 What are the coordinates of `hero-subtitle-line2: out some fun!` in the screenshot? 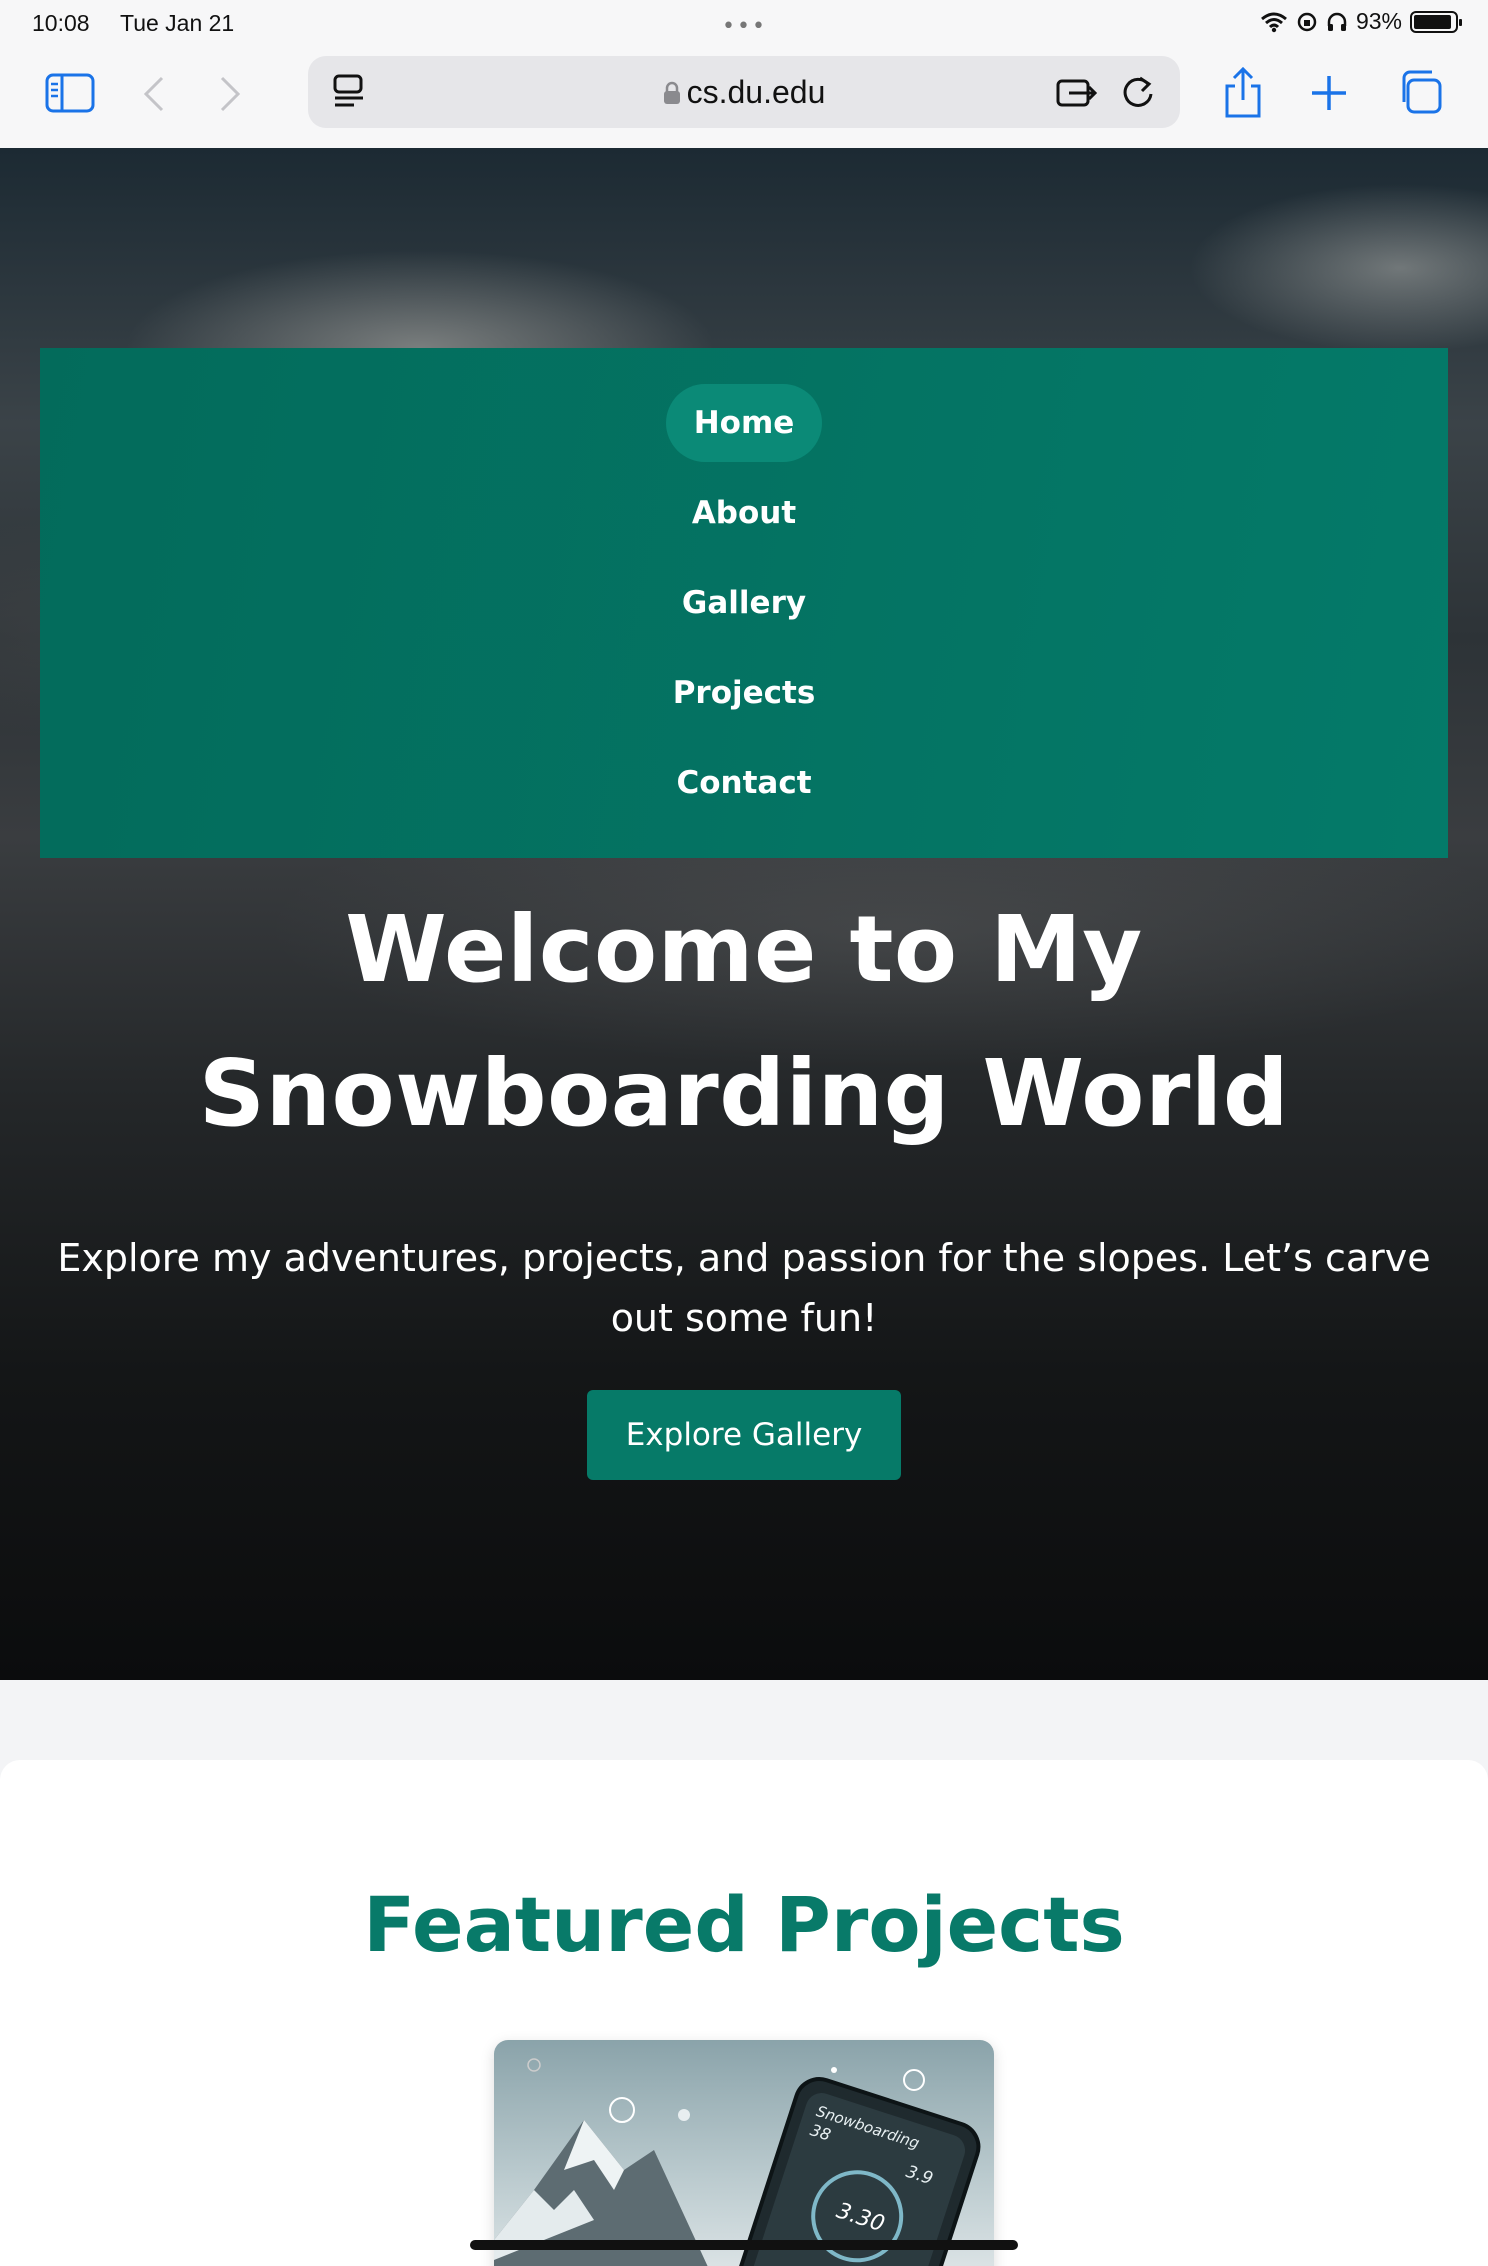 It's located at (744, 1318).